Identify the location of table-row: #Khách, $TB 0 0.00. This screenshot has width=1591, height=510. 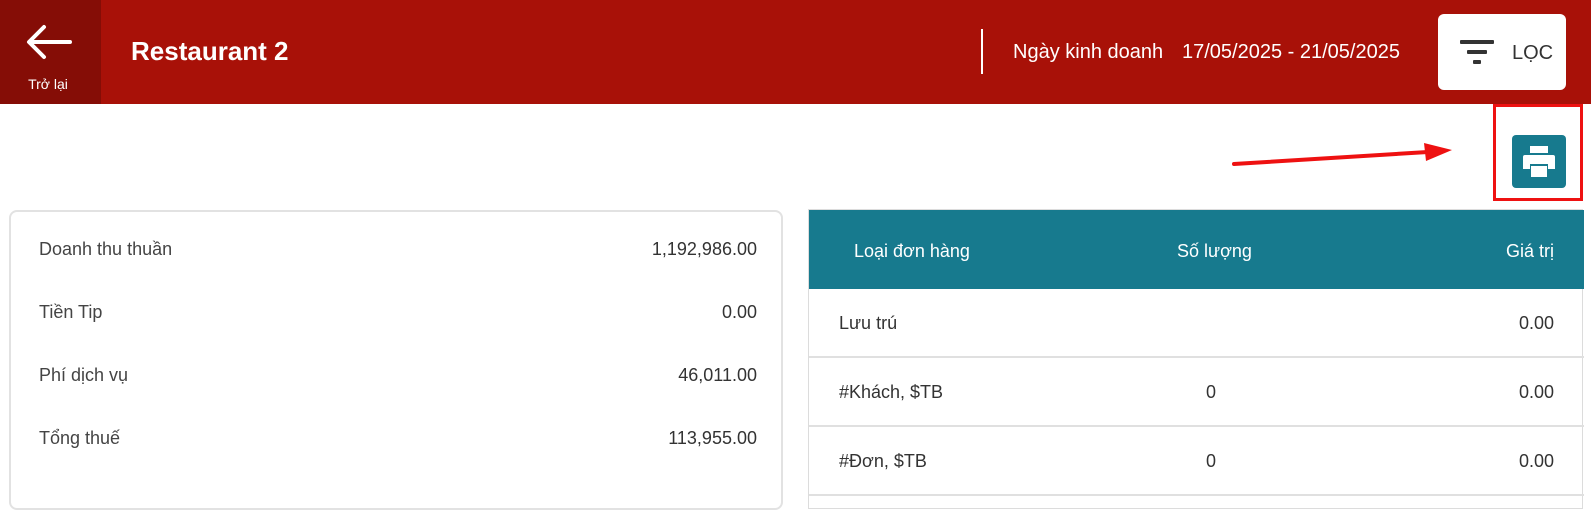
(1196, 392).